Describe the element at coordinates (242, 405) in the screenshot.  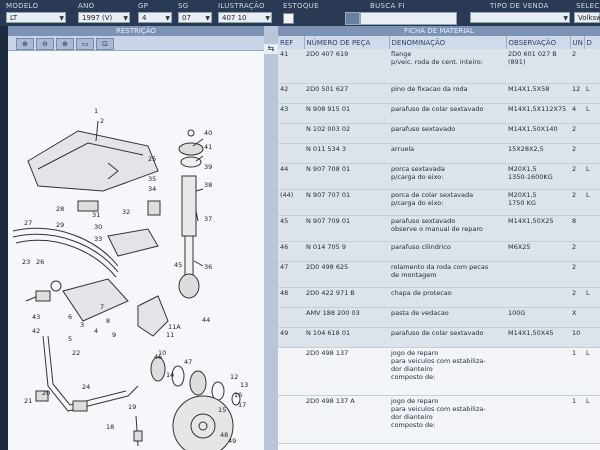
I see `callout-17: 17` at that location.